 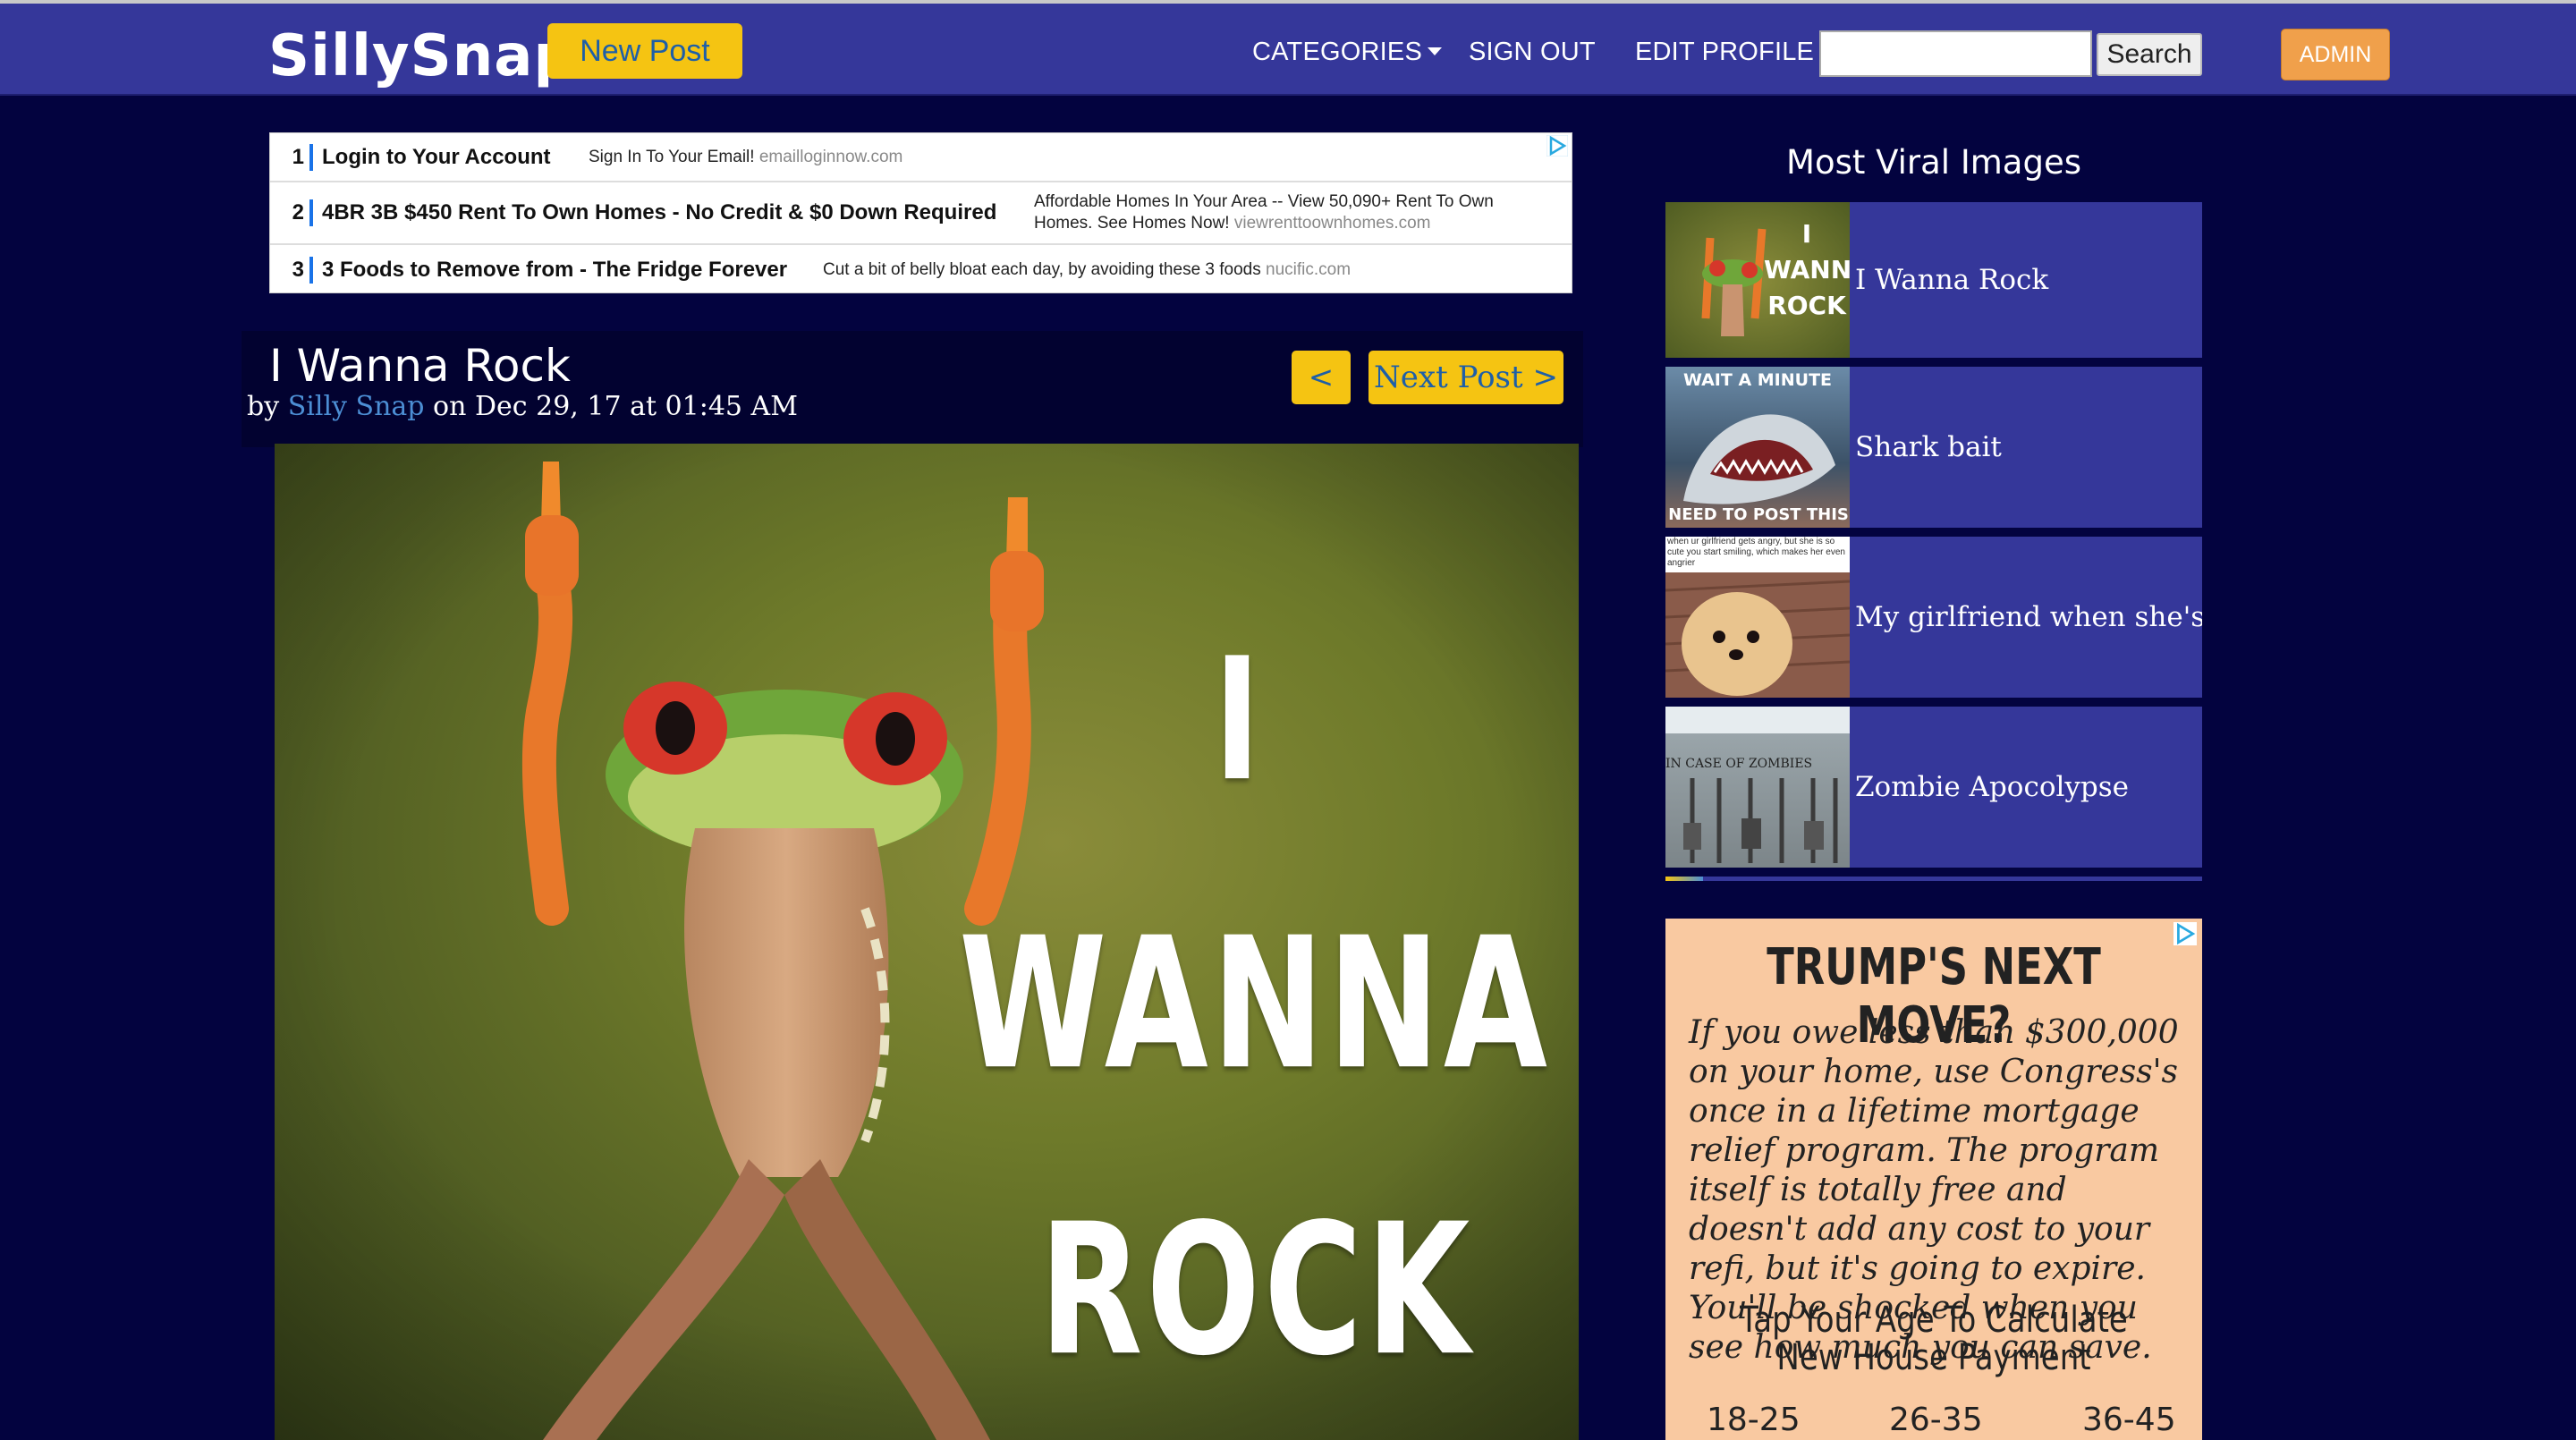 I want to click on adchoices-icon, so click(x=2185, y=933).